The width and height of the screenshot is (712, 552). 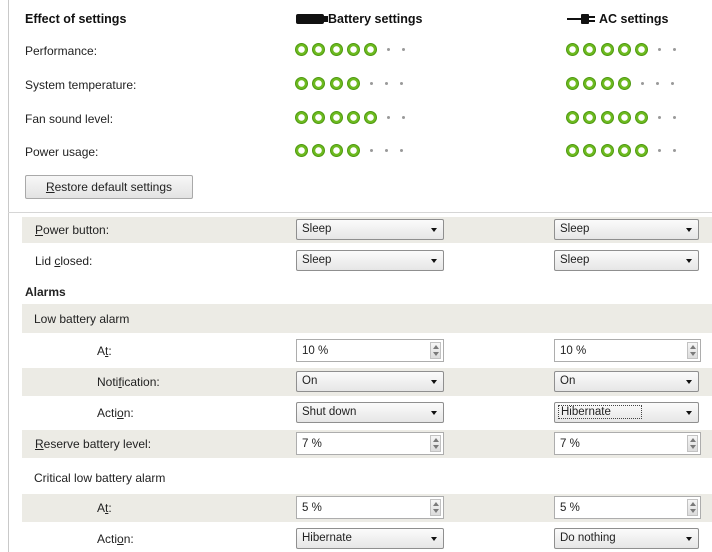 I want to click on low-action-ac-value: Hibernate, so click(x=600, y=412).